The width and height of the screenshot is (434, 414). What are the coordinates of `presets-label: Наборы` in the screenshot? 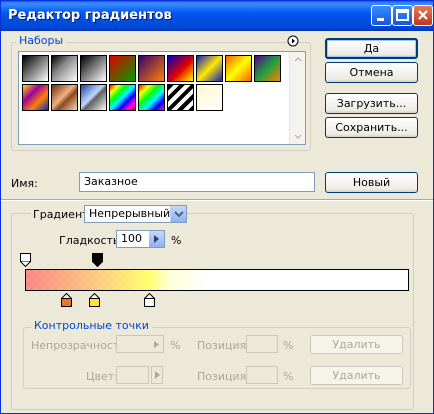 It's located at (41, 40).